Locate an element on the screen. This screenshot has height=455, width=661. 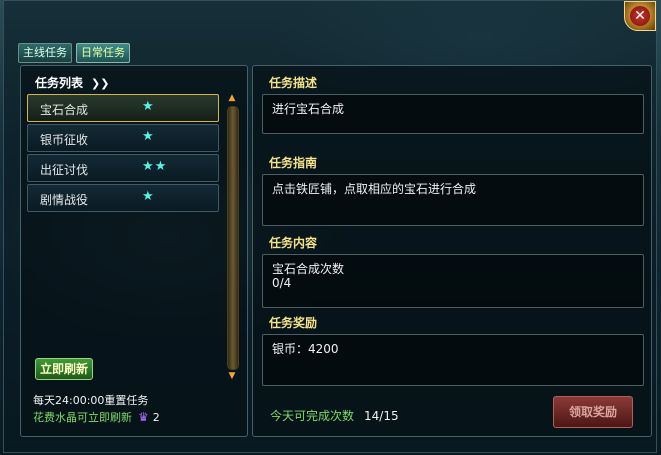
quest-tabs: 主线任务 日常任务 is located at coordinates (74, 53).